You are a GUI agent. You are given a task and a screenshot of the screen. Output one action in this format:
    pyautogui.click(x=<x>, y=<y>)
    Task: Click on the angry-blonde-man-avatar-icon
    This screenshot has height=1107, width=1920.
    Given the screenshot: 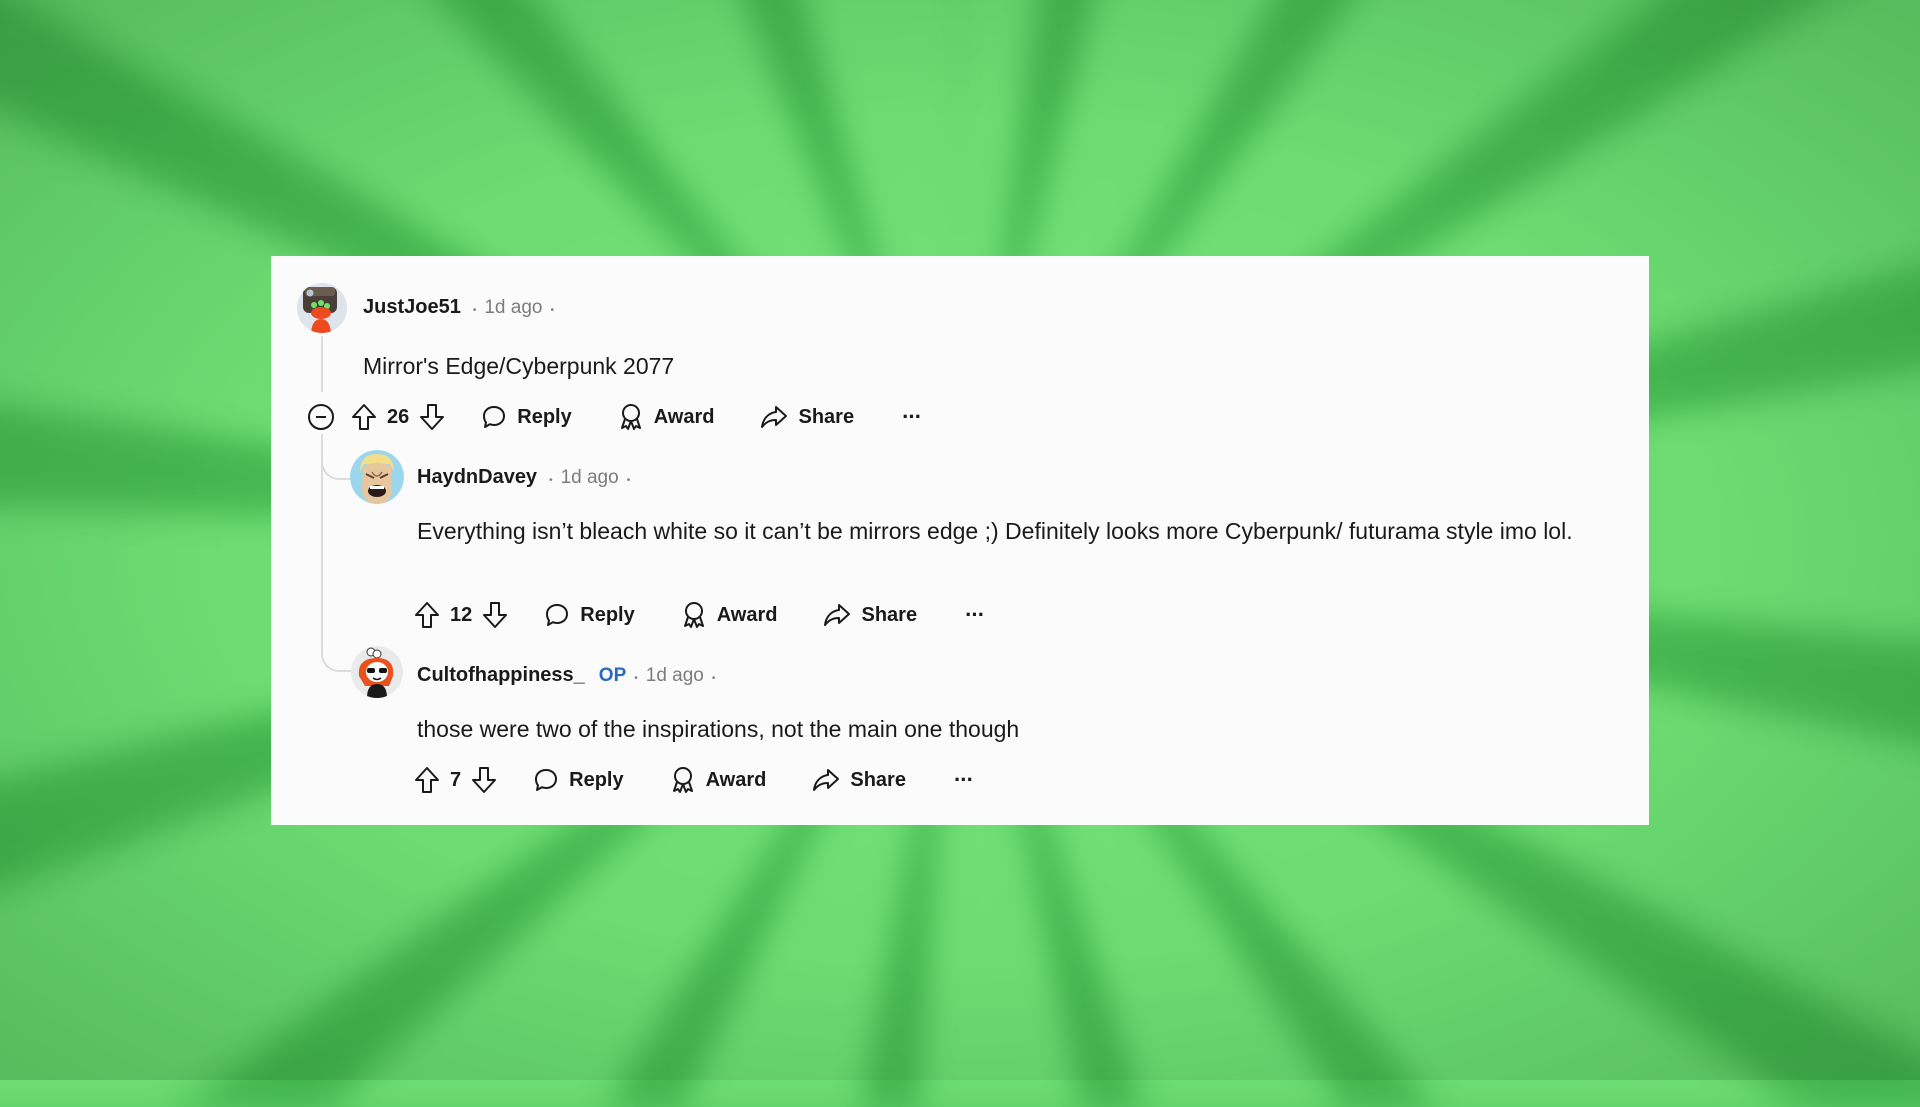 What is the action you would take?
    pyautogui.click(x=377, y=477)
    